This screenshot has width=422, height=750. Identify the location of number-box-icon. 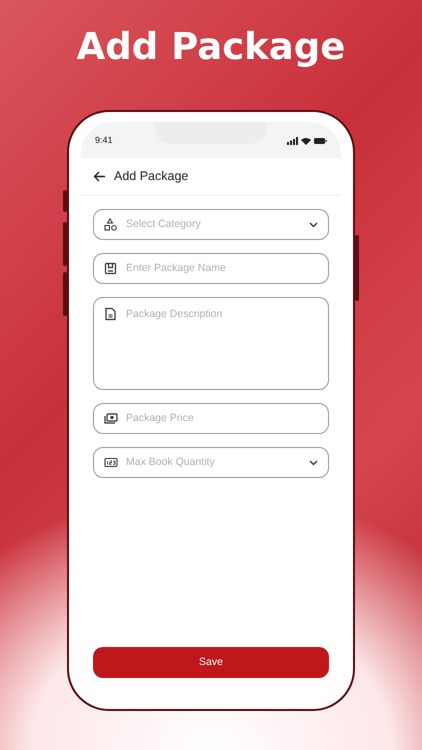
(111, 463).